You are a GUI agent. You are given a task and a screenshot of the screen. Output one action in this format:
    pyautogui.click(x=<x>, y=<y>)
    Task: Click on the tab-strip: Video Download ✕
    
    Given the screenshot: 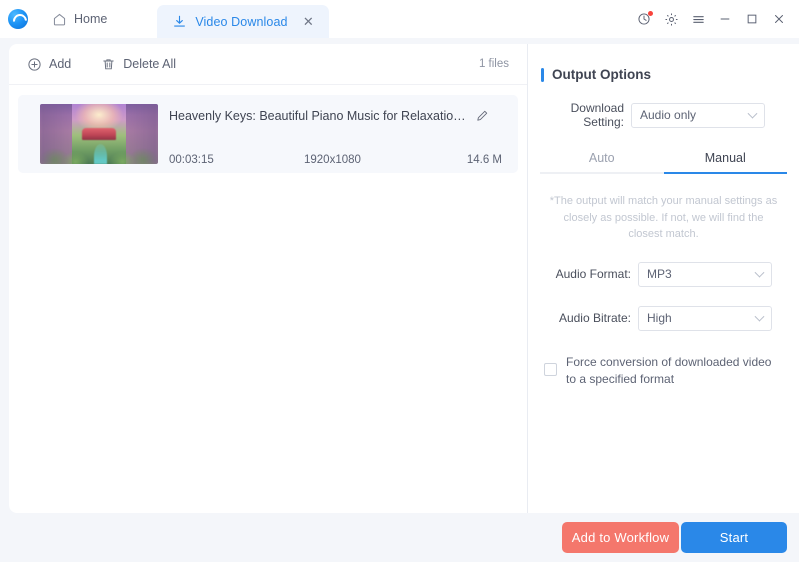 What is the action you would take?
    pyautogui.click(x=243, y=19)
    